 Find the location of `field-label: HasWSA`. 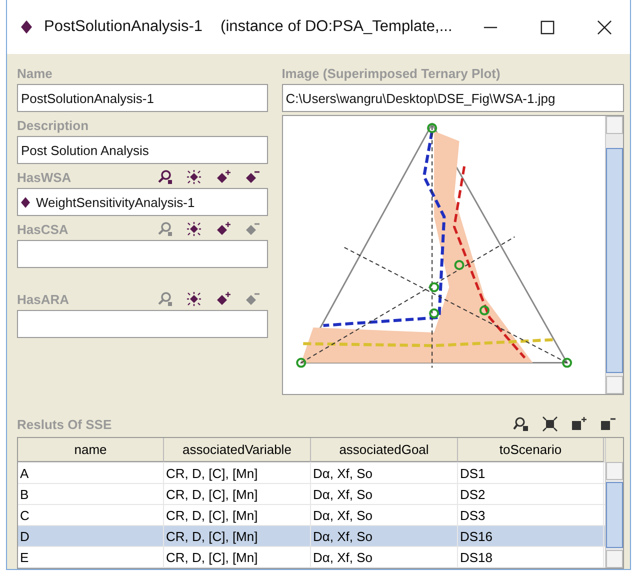

field-label: HasWSA is located at coordinates (44, 177).